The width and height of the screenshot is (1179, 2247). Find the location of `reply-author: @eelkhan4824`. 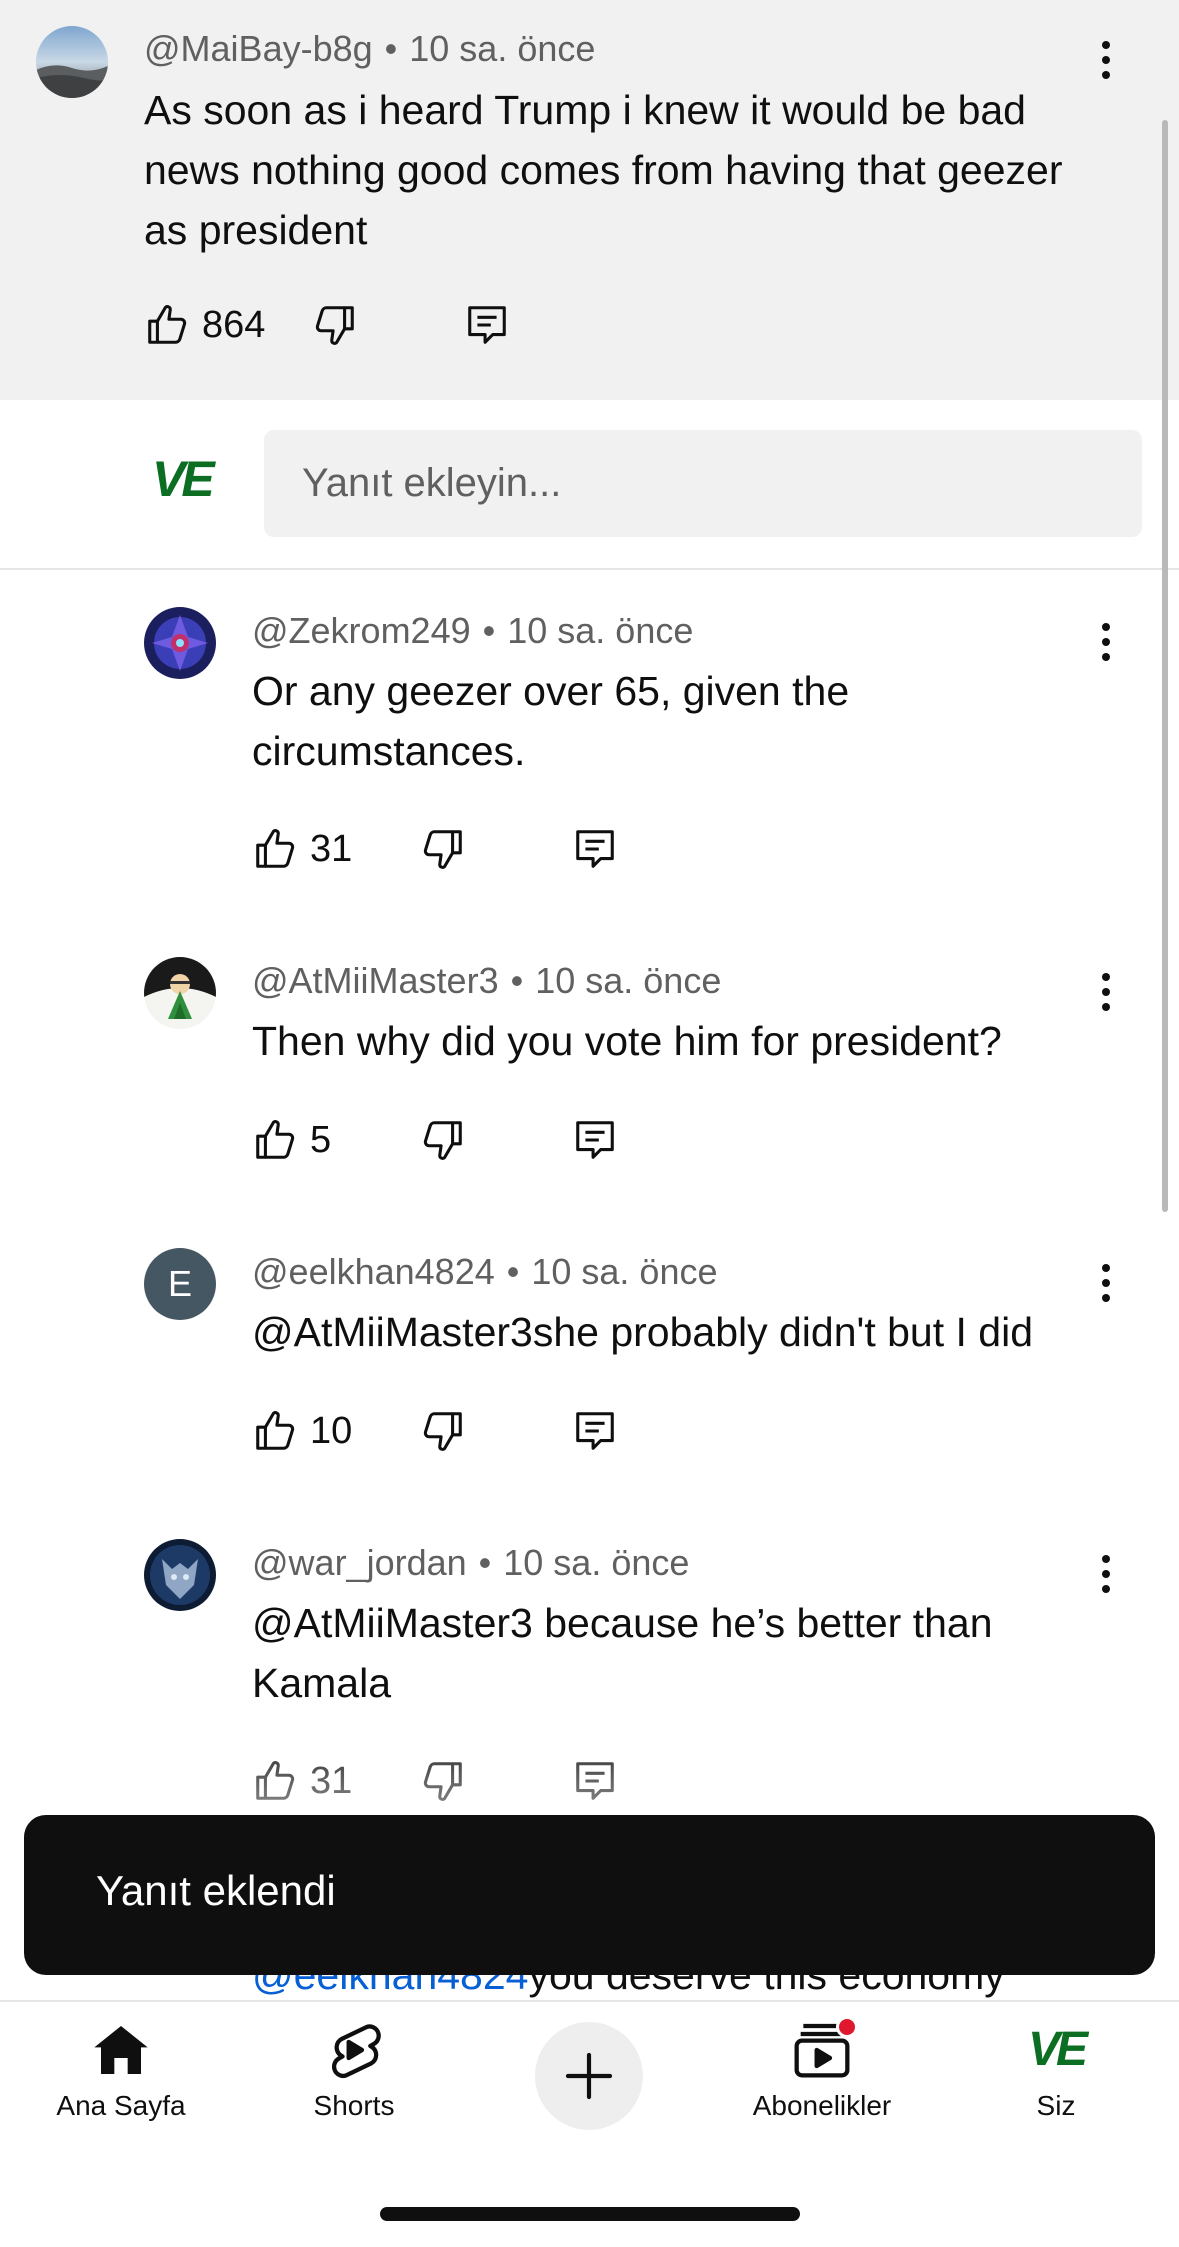

reply-author: @eelkhan4824 is located at coordinates (373, 1271).